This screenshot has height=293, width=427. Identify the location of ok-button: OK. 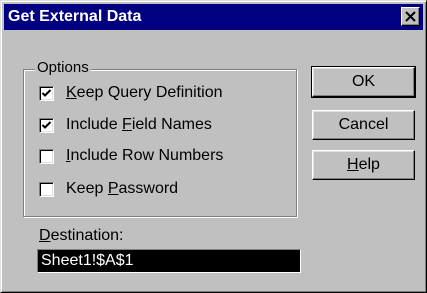
(363, 82).